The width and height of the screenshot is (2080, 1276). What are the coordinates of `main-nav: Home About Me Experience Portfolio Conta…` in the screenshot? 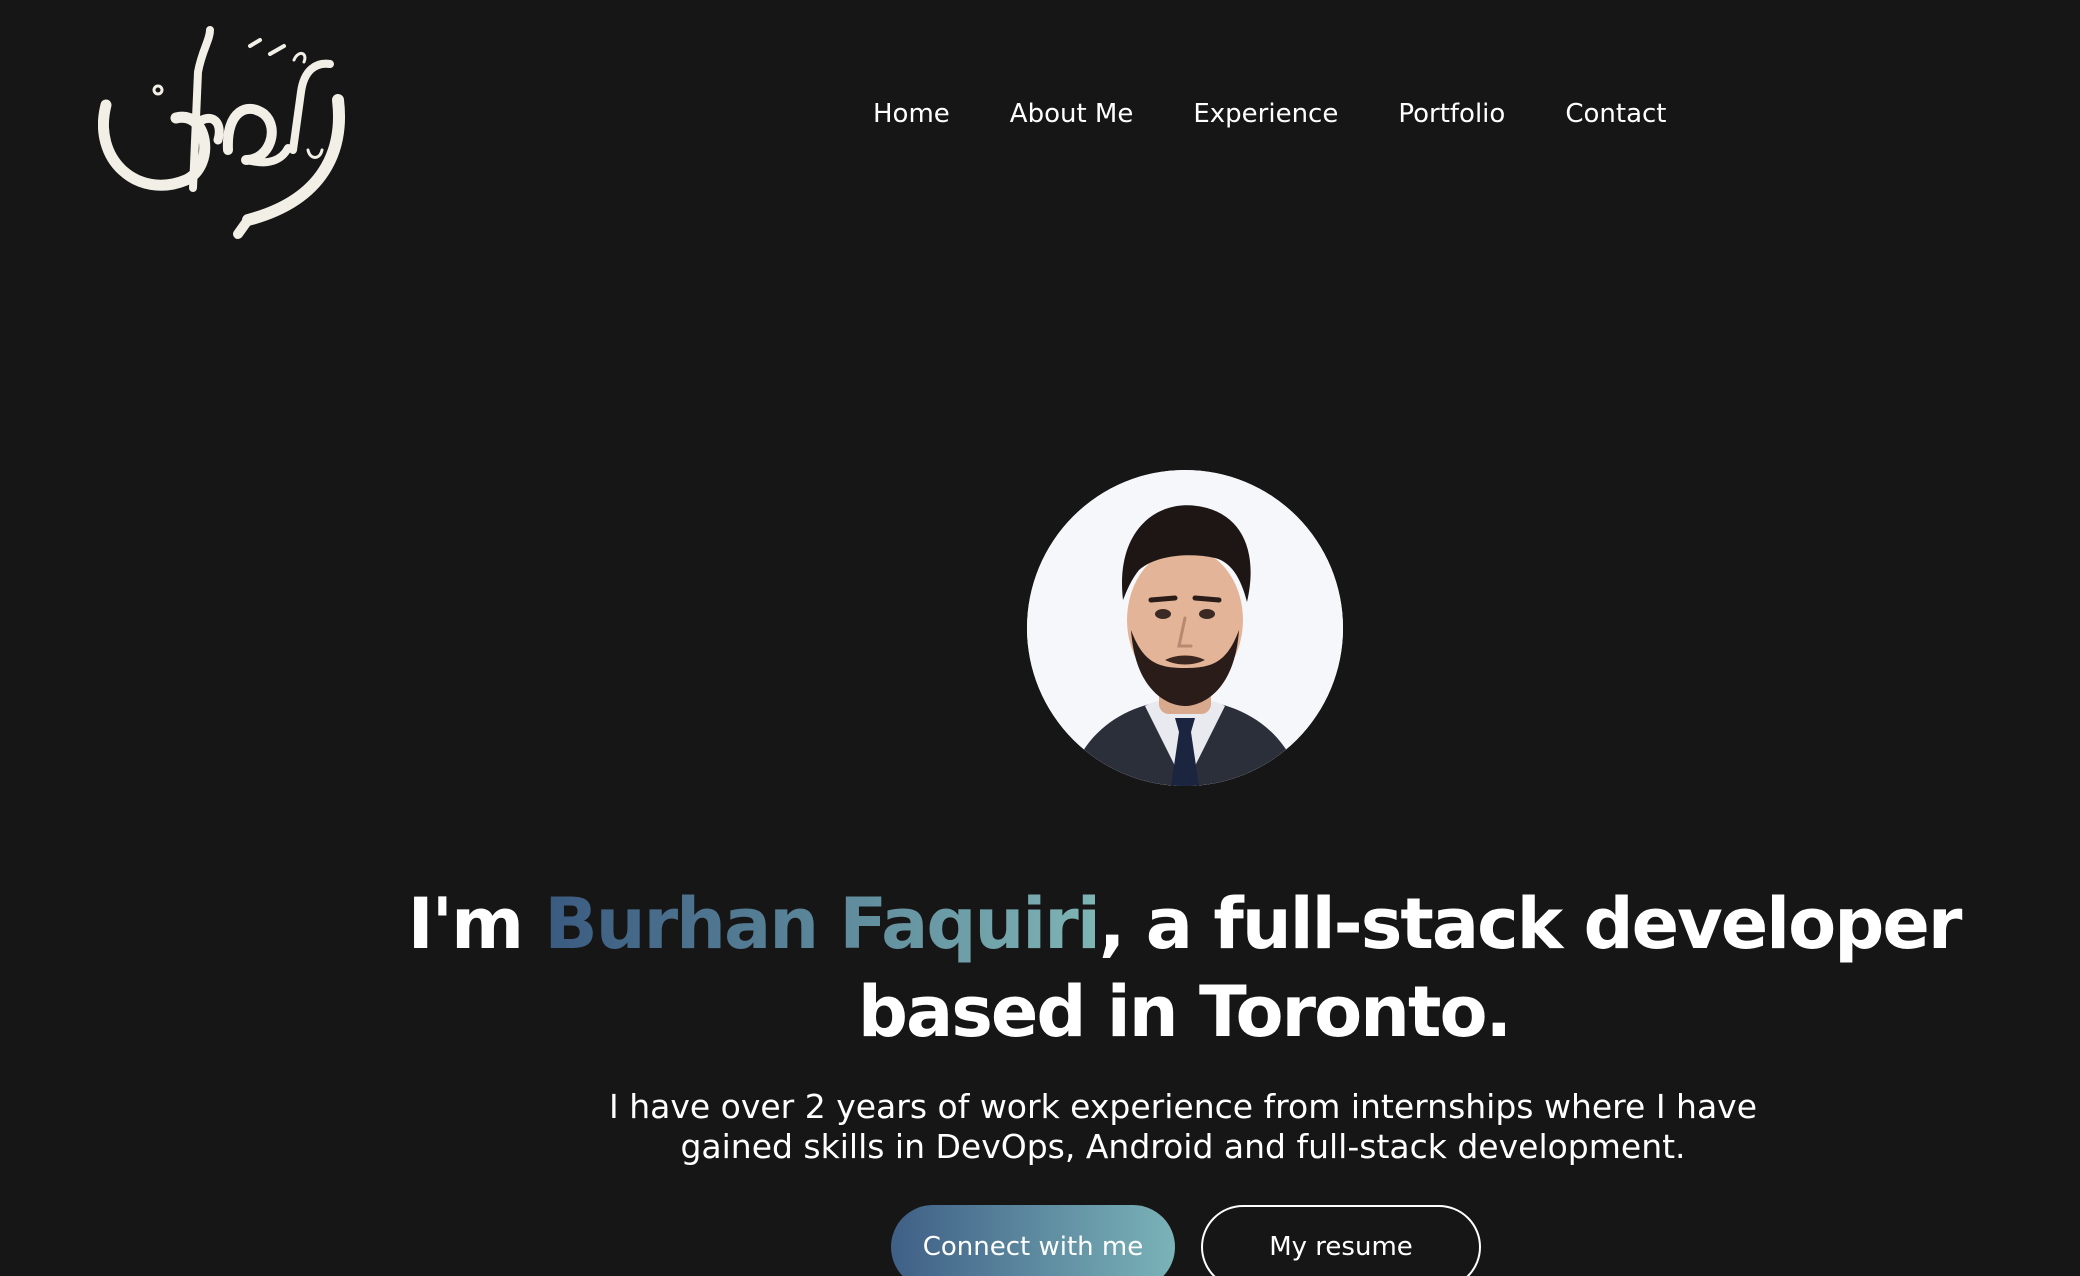 It's located at (1269, 114).